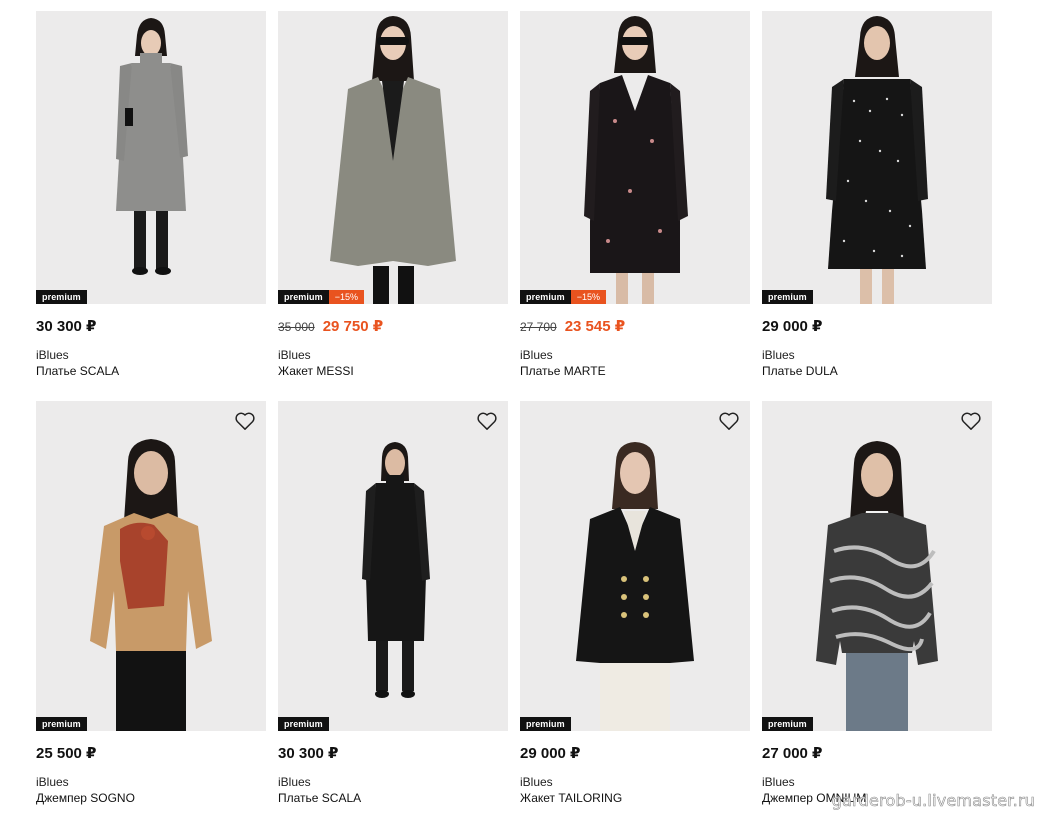 The width and height of the screenshot is (1045, 820). Describe the element at coordinates (792, 753) in the screenshot. I see `price: 27 000 ₽` at that location.